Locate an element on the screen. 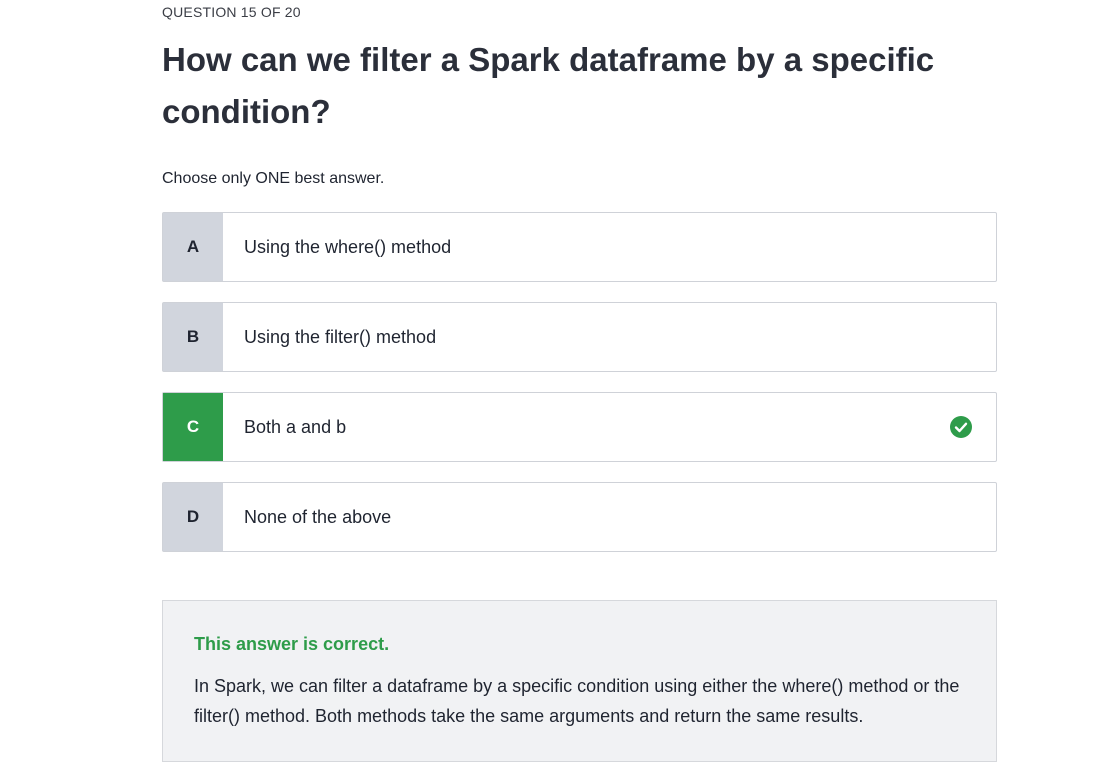 This screenshot has height=776, width=1093. option-c: C Both a and b is located at coordinates (579, 427).